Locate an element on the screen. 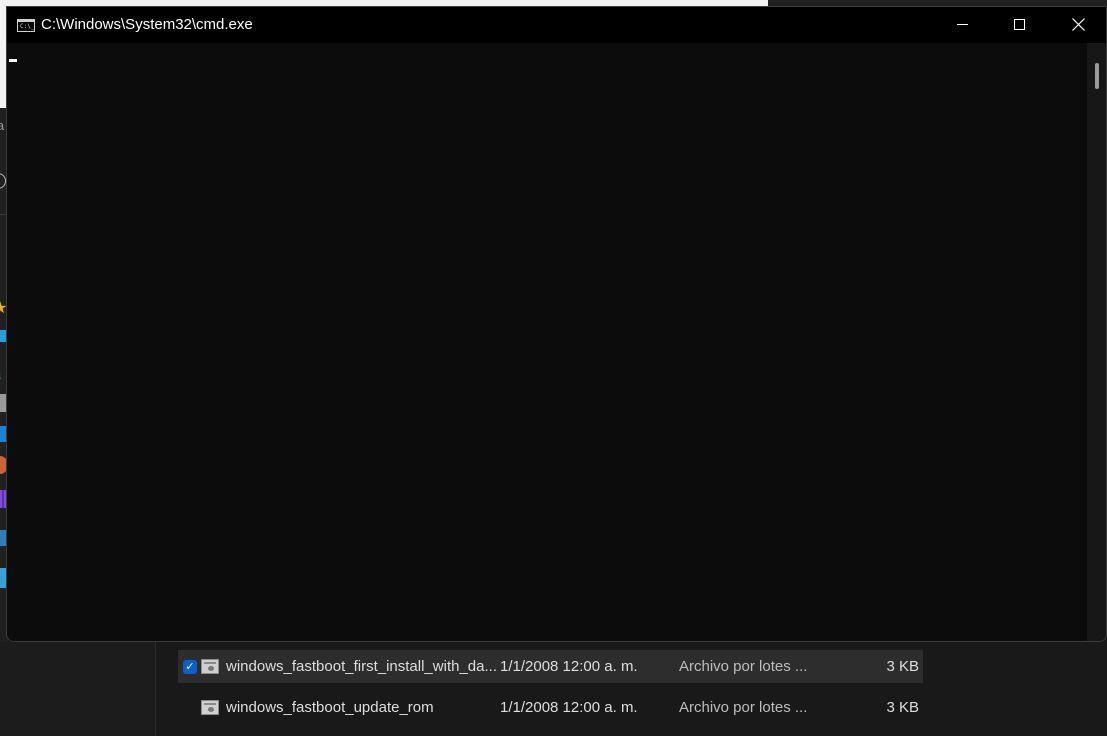  checkbox-checked-icon: ✓ is located at coordinates (190, 666).